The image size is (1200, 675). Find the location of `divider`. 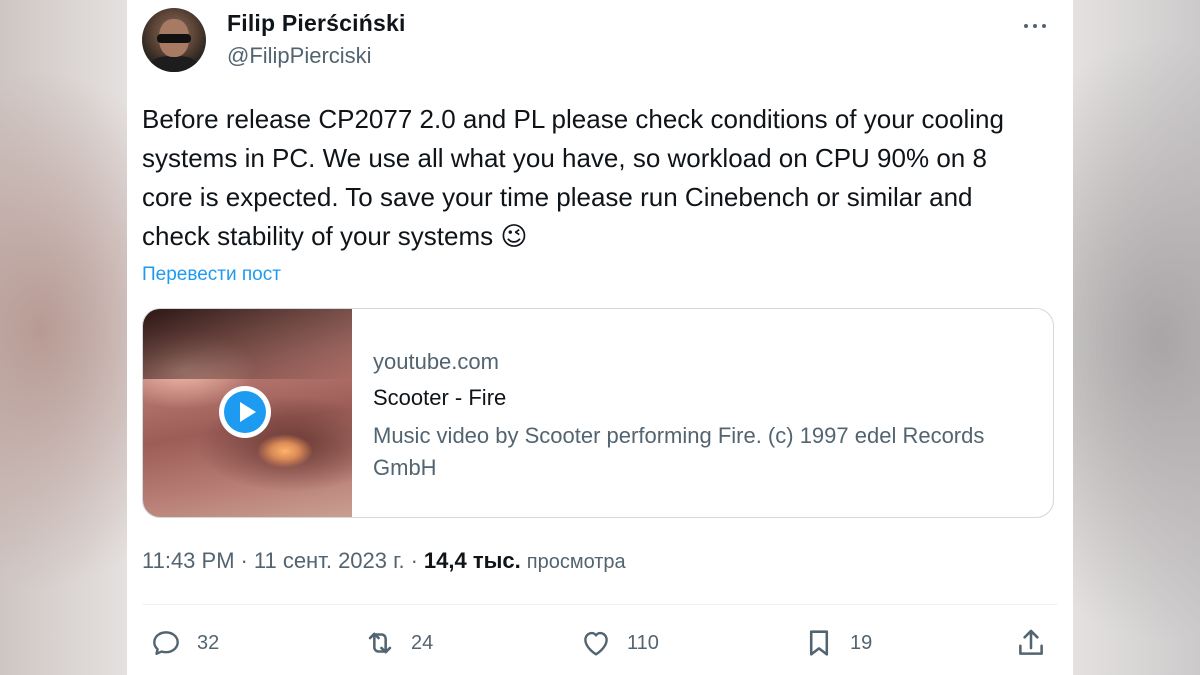

divider is located at coordinates (600, 604).